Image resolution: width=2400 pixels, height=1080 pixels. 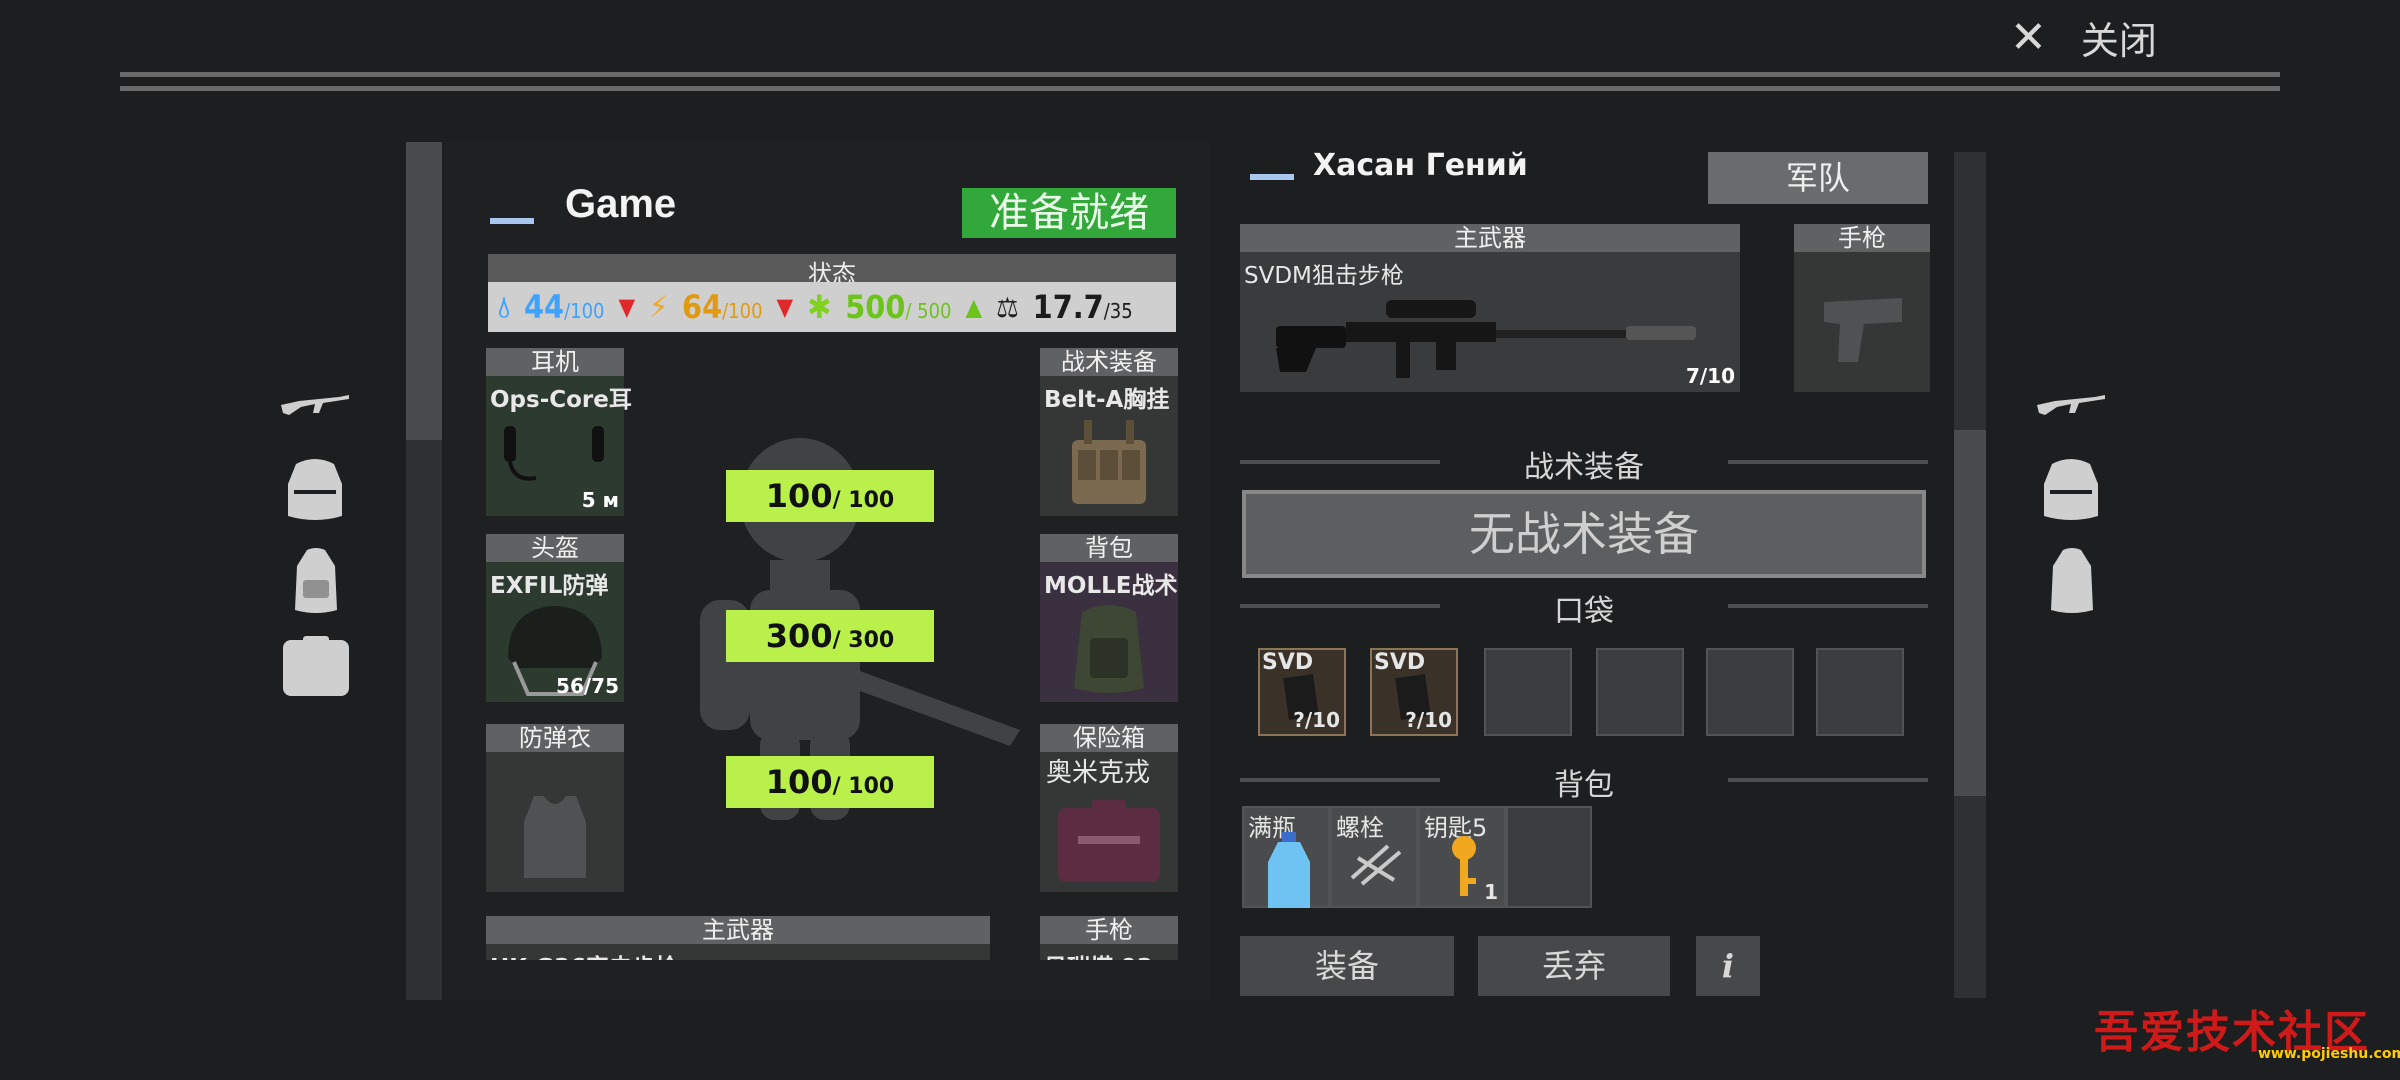 I want to click on helmet-name: EXFIL防弹, so click(x=549, y=586).